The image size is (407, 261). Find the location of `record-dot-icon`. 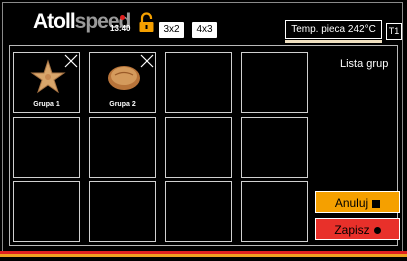

record-dot-icon is located at coordinates (377, 231).